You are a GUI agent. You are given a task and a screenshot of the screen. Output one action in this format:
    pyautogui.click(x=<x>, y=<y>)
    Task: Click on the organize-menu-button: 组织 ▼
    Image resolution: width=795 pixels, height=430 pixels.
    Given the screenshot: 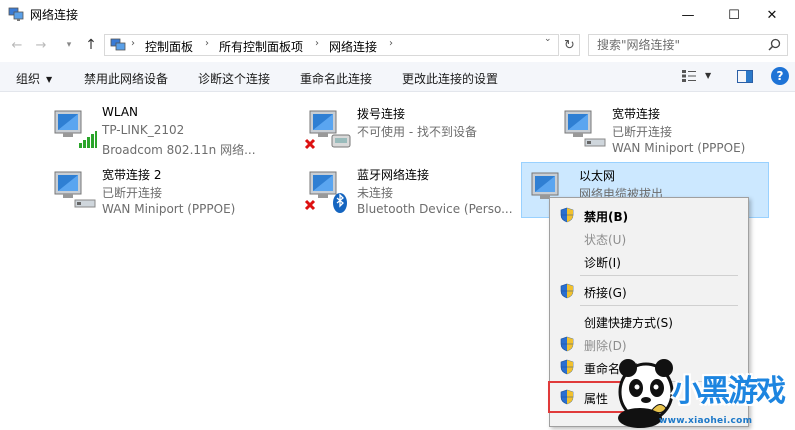 What is the action you would take?
    pyautogui.click(x=34, y=78)
    